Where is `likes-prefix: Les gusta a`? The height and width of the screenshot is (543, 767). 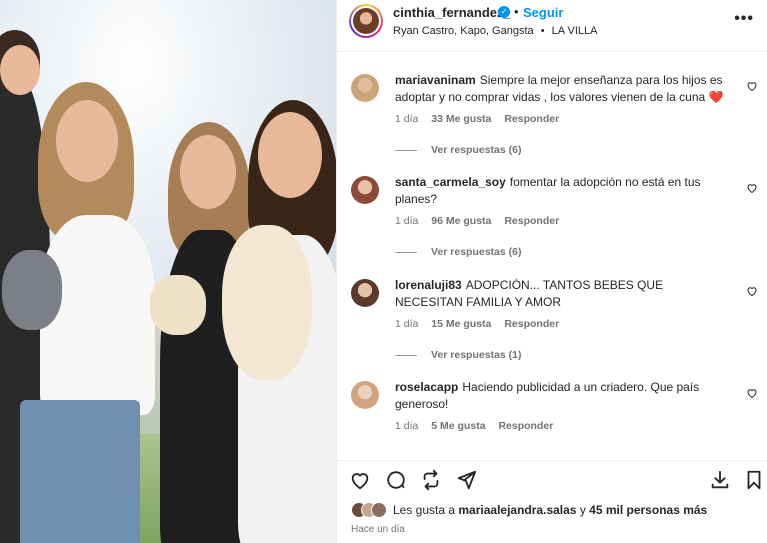
likes-prefix: Les gusta a is located at coordinates (424, 510).